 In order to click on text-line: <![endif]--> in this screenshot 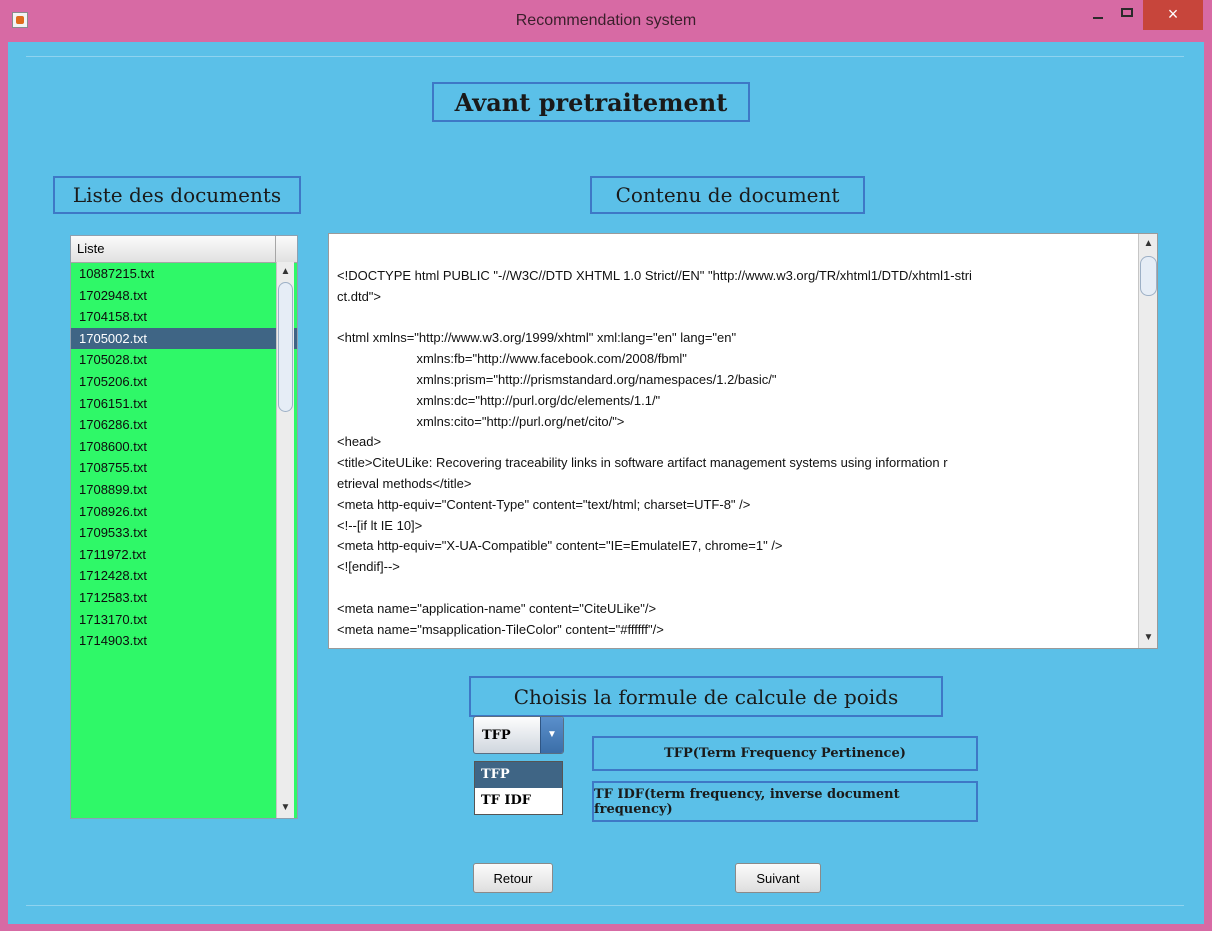, I will do `click(368, 567)`.